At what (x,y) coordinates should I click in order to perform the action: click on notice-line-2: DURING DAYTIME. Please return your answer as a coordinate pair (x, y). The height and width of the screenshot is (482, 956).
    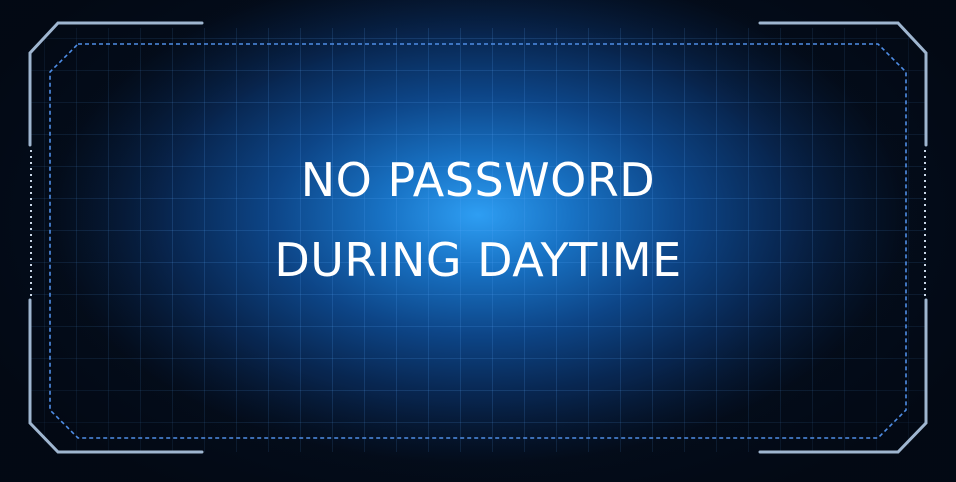
    Looking at the image, I should click on (478, 260).